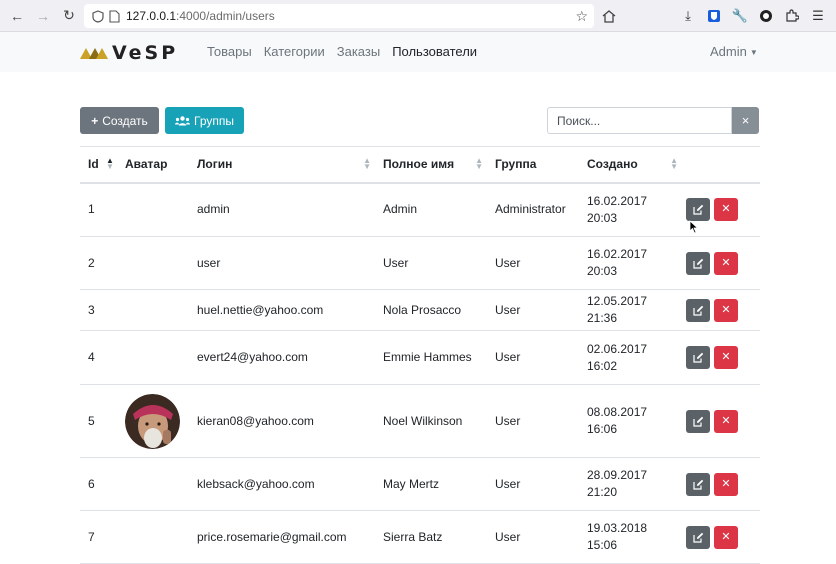  I want to click on nav-categories: Категории, so click(294, 51).